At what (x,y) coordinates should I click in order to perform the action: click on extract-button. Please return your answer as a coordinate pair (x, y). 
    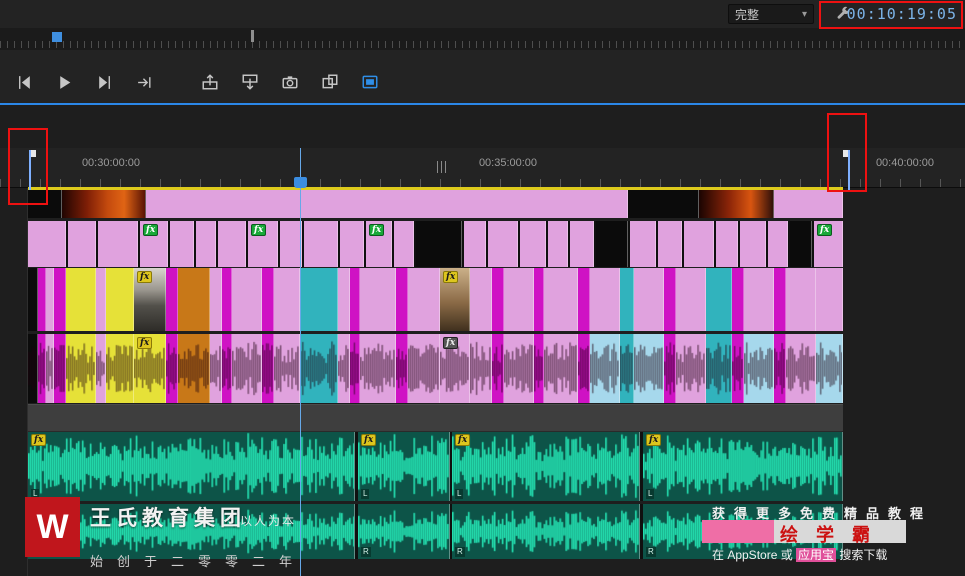
    Looking at the image, I should click on (250, 82).